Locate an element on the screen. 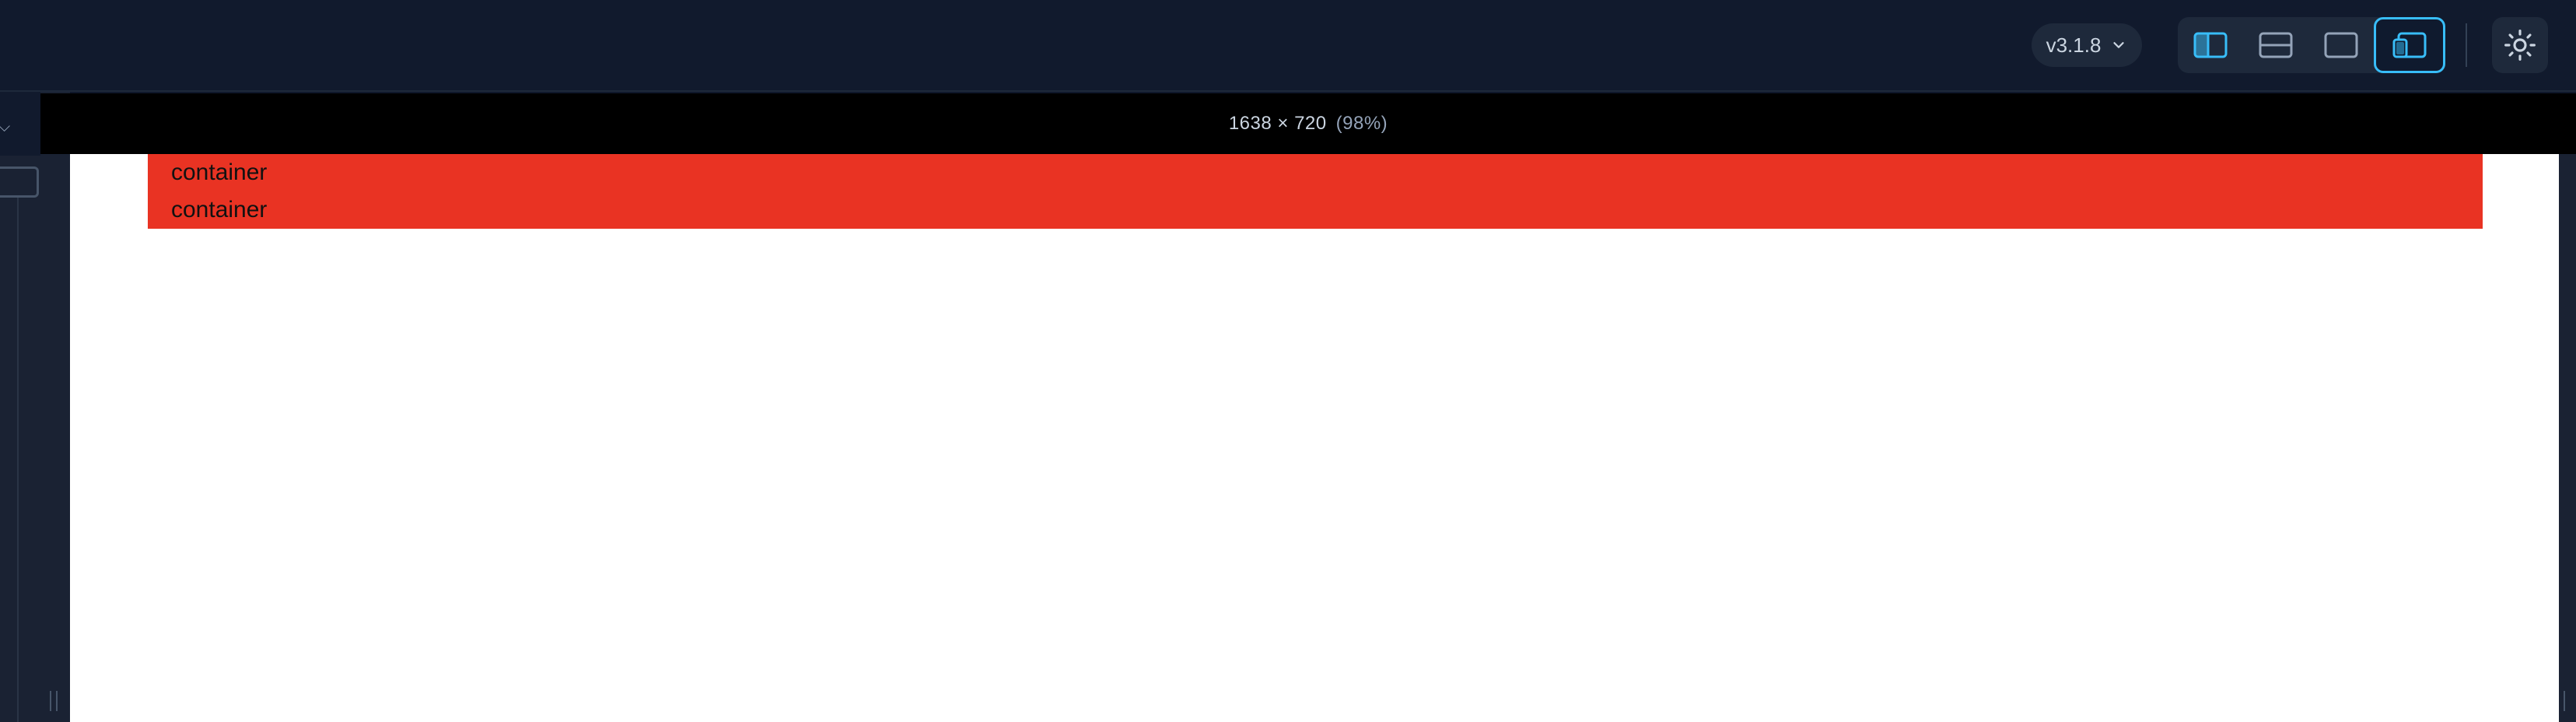 The height and width of the screenshot is (722, 2576). layout-split-vertical-icon is located at coordinates (2211, 45).